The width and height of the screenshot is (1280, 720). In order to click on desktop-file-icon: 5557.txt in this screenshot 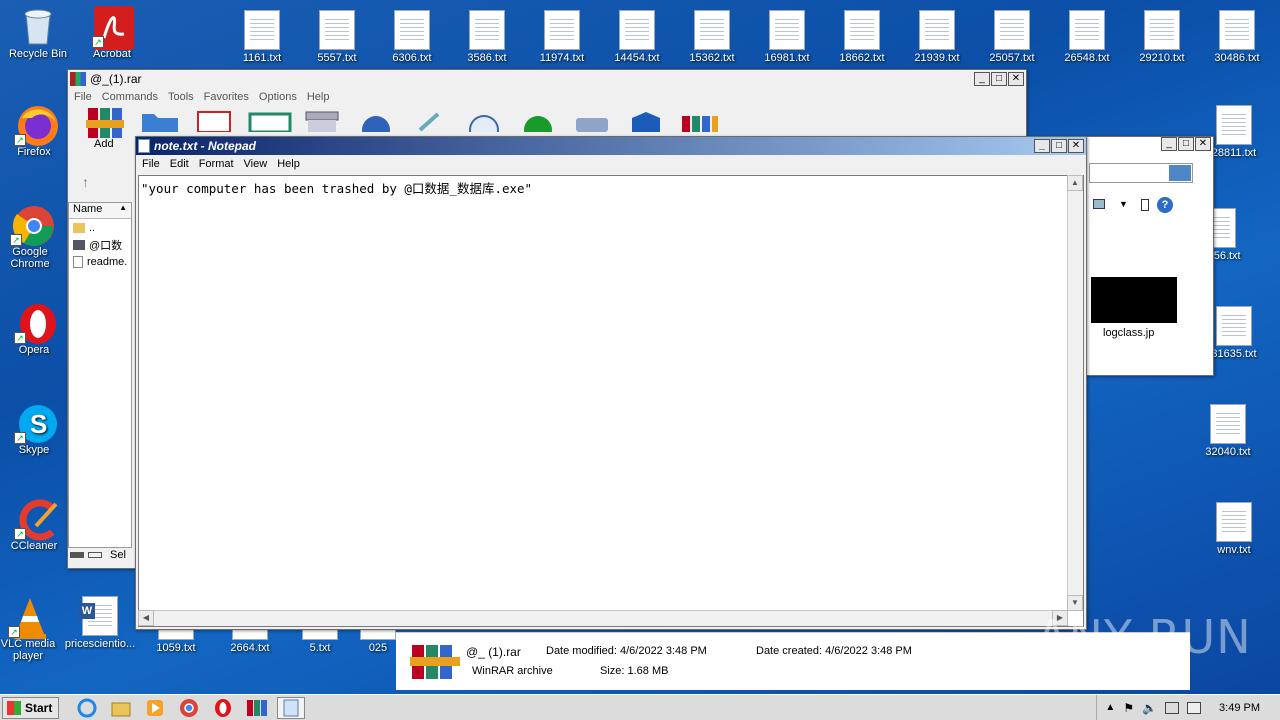, I will do `click(337, 37)`.